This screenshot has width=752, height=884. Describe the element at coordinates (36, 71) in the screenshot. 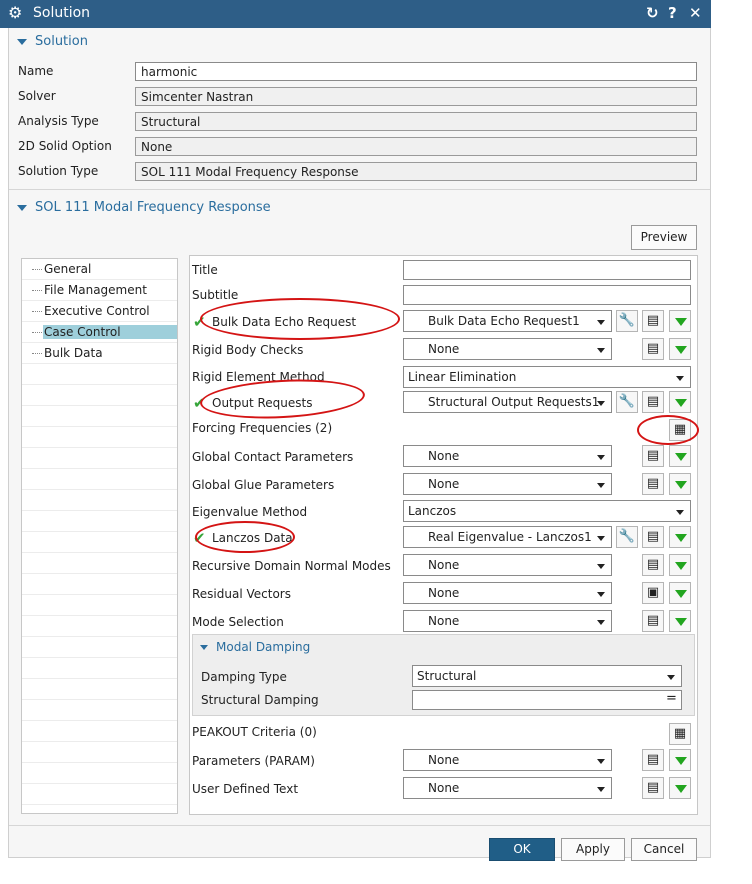

I see `name-label: Name` at that location.